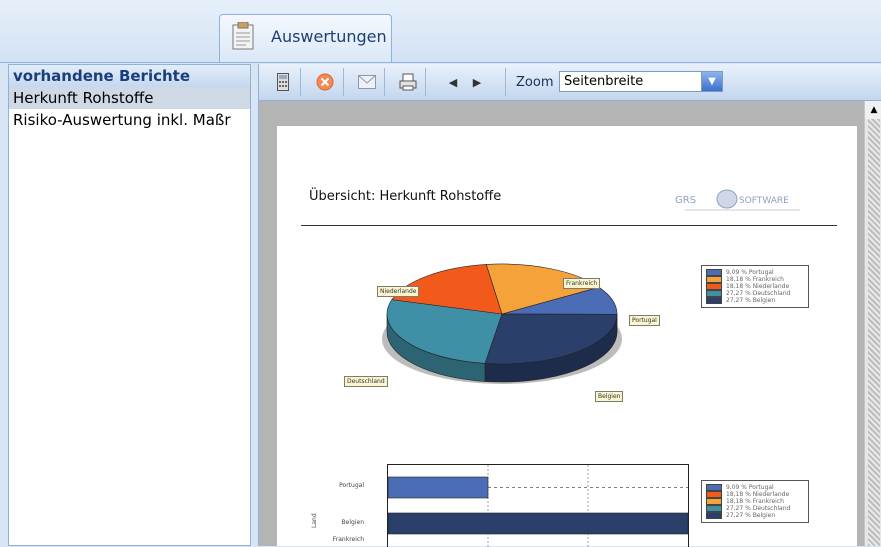 The width and height of the screenshot is (881, 547). I want to click on pie-label-deutschland: Deutschland, so click(366, 381).